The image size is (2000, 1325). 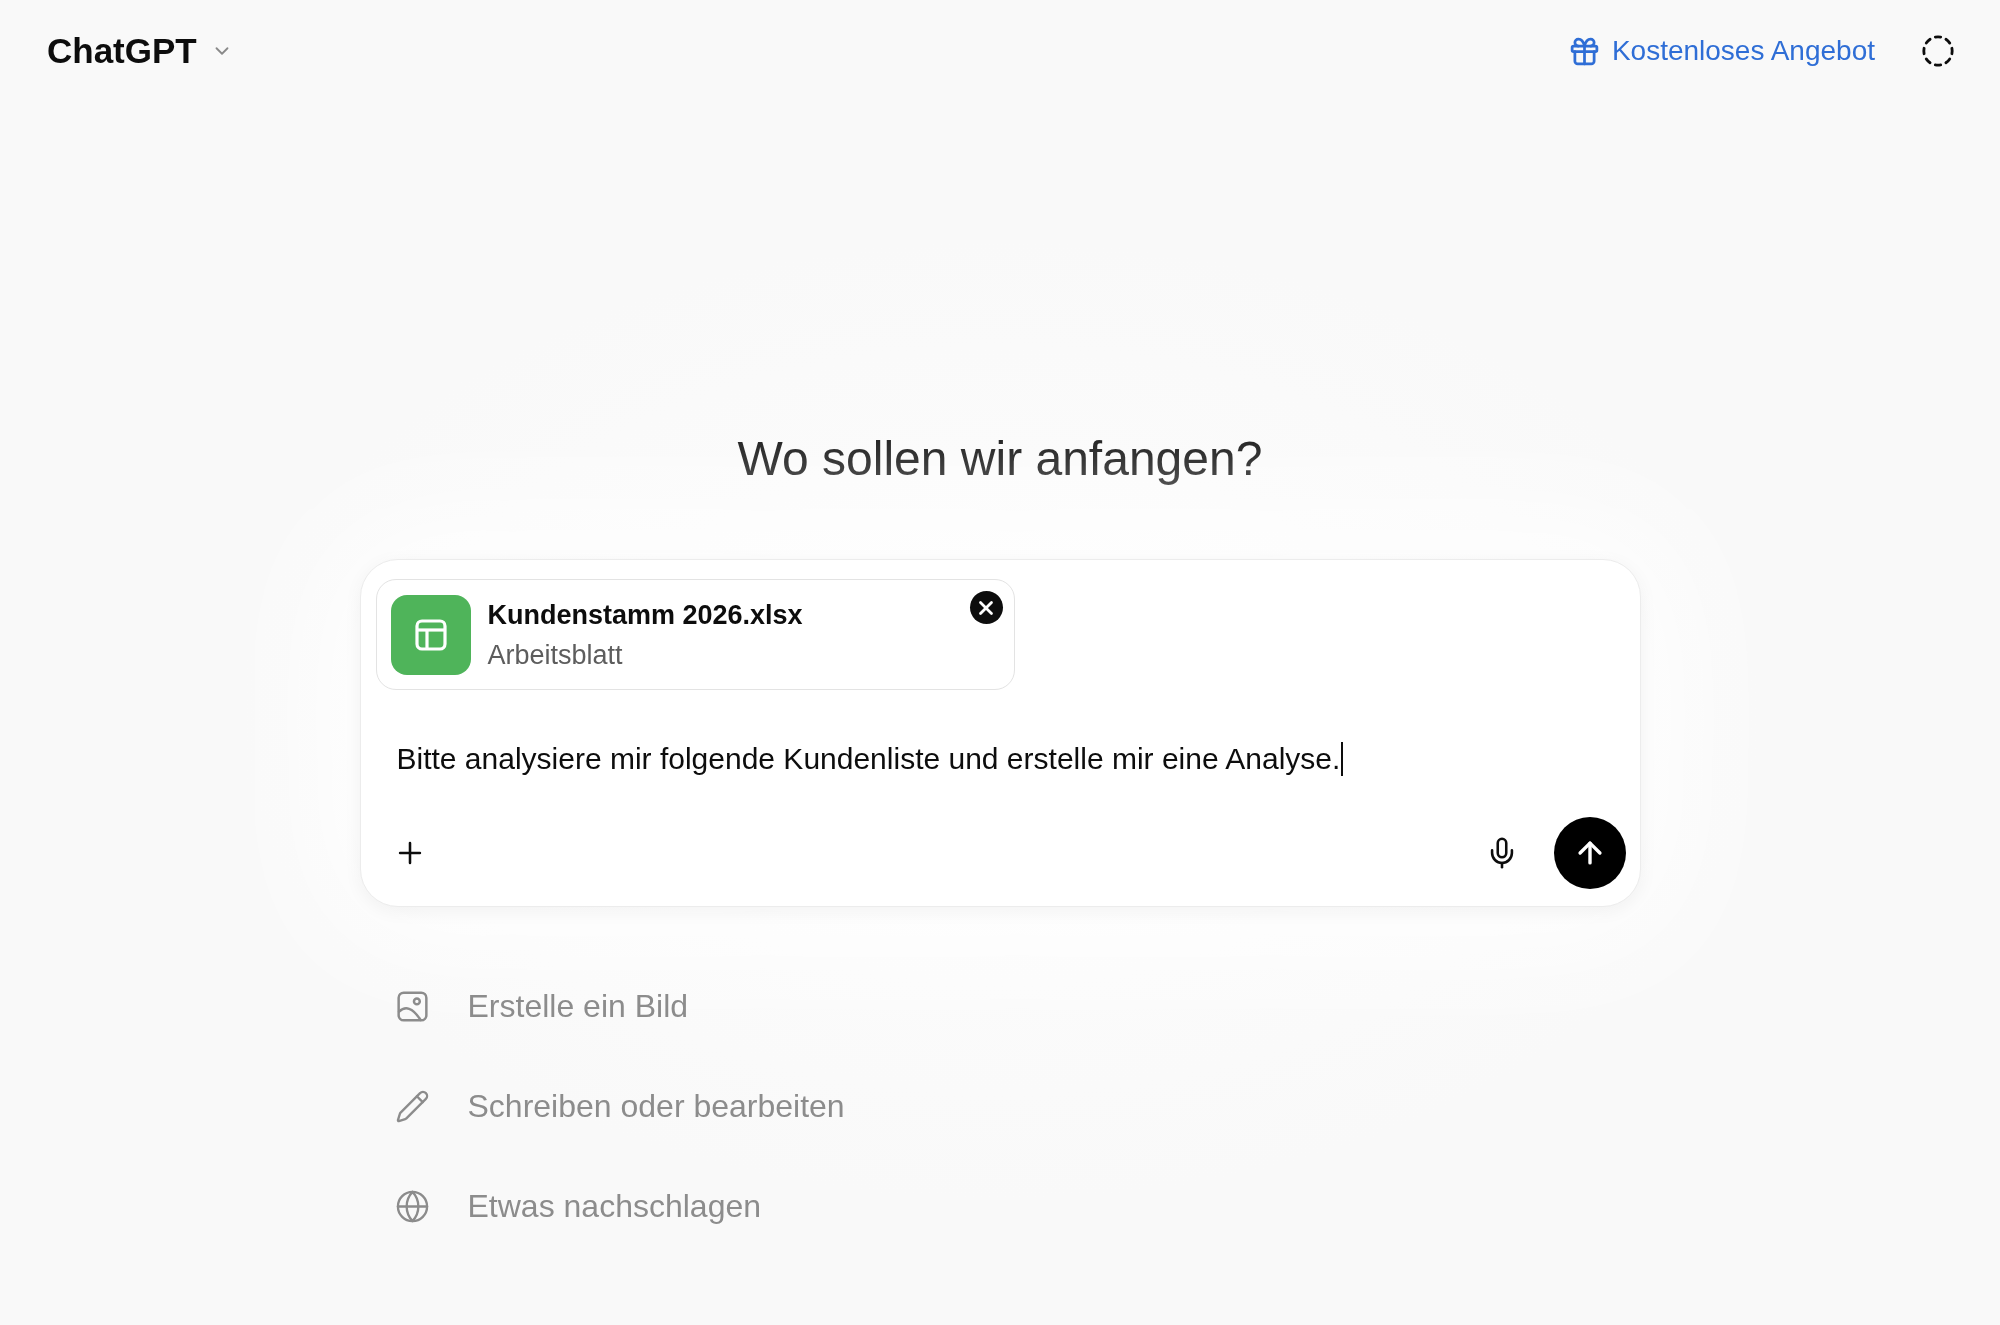 What do you see at coordinates (140, 51) in the screenshot?
I see `model-selector: ChatGPT` at bounding box center [140, 51].